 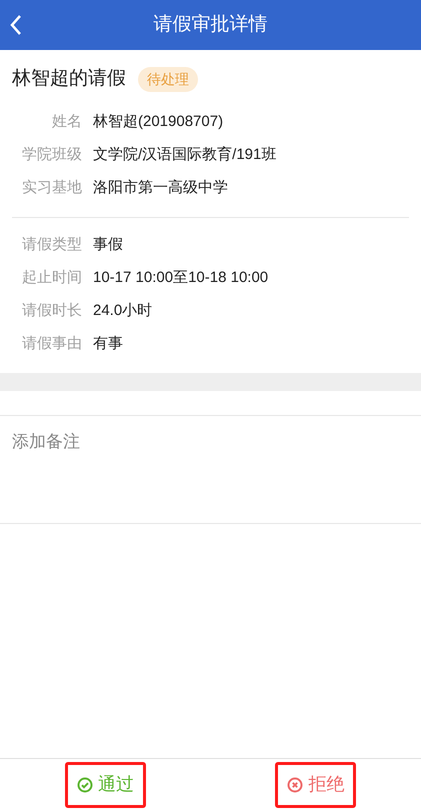 What do you see at coordinates (51, 188) in the screenshot?
I see `field-label: 实习基地` at bounding box center [51, 188].